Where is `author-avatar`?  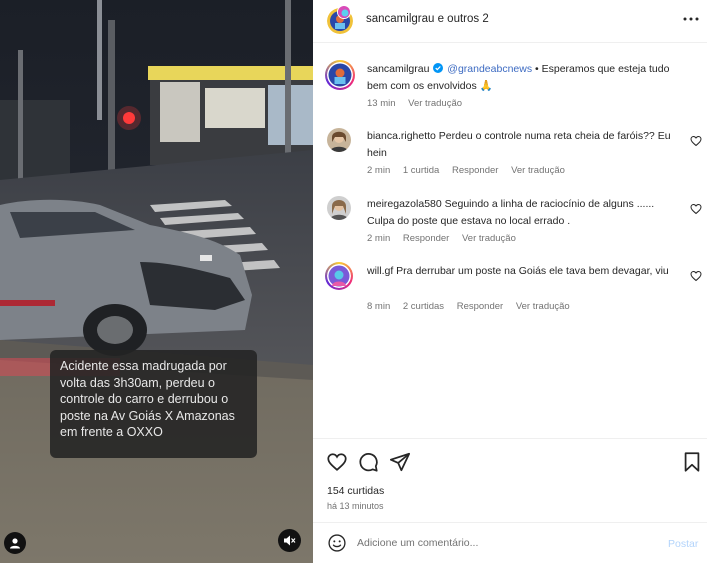 author-avatar is located at coordinates (340, 75).